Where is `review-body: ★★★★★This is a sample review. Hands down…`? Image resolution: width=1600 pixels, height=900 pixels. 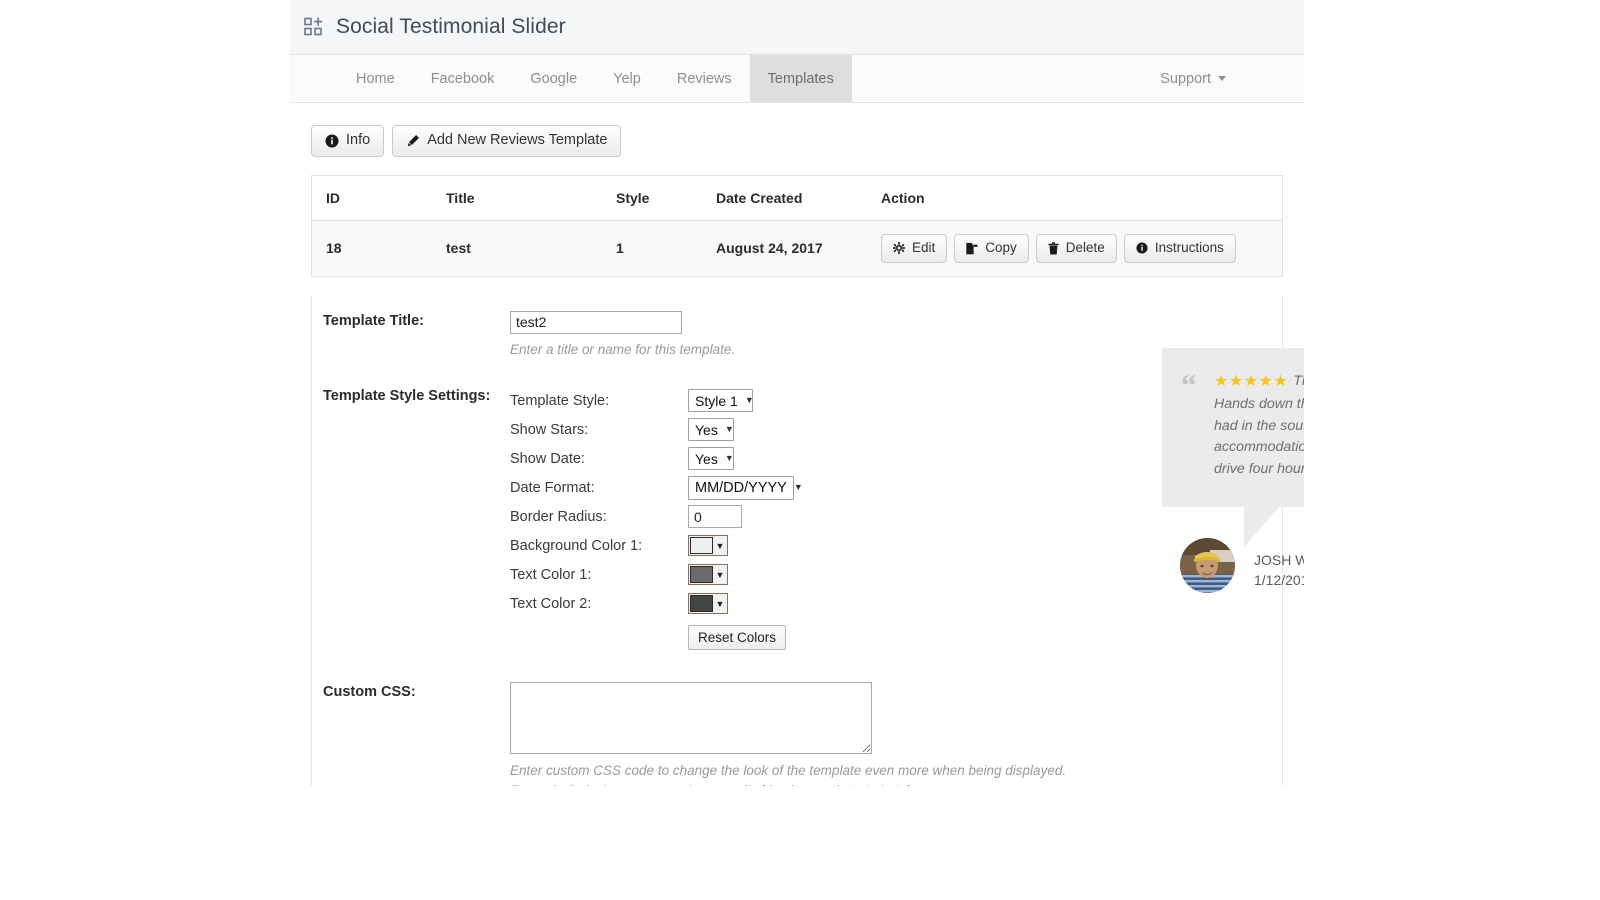 review-body: ★★★★★This is a sample review. Hands down… is located at coordinates (1259, 425).